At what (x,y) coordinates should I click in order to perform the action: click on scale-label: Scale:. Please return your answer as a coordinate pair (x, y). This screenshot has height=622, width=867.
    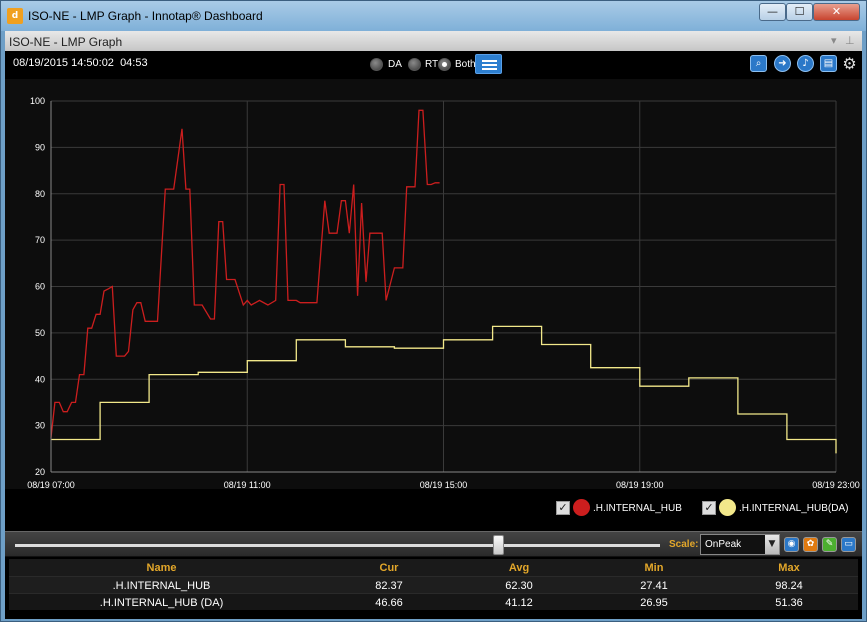
    Looking at the image, I should click on (684, 544).